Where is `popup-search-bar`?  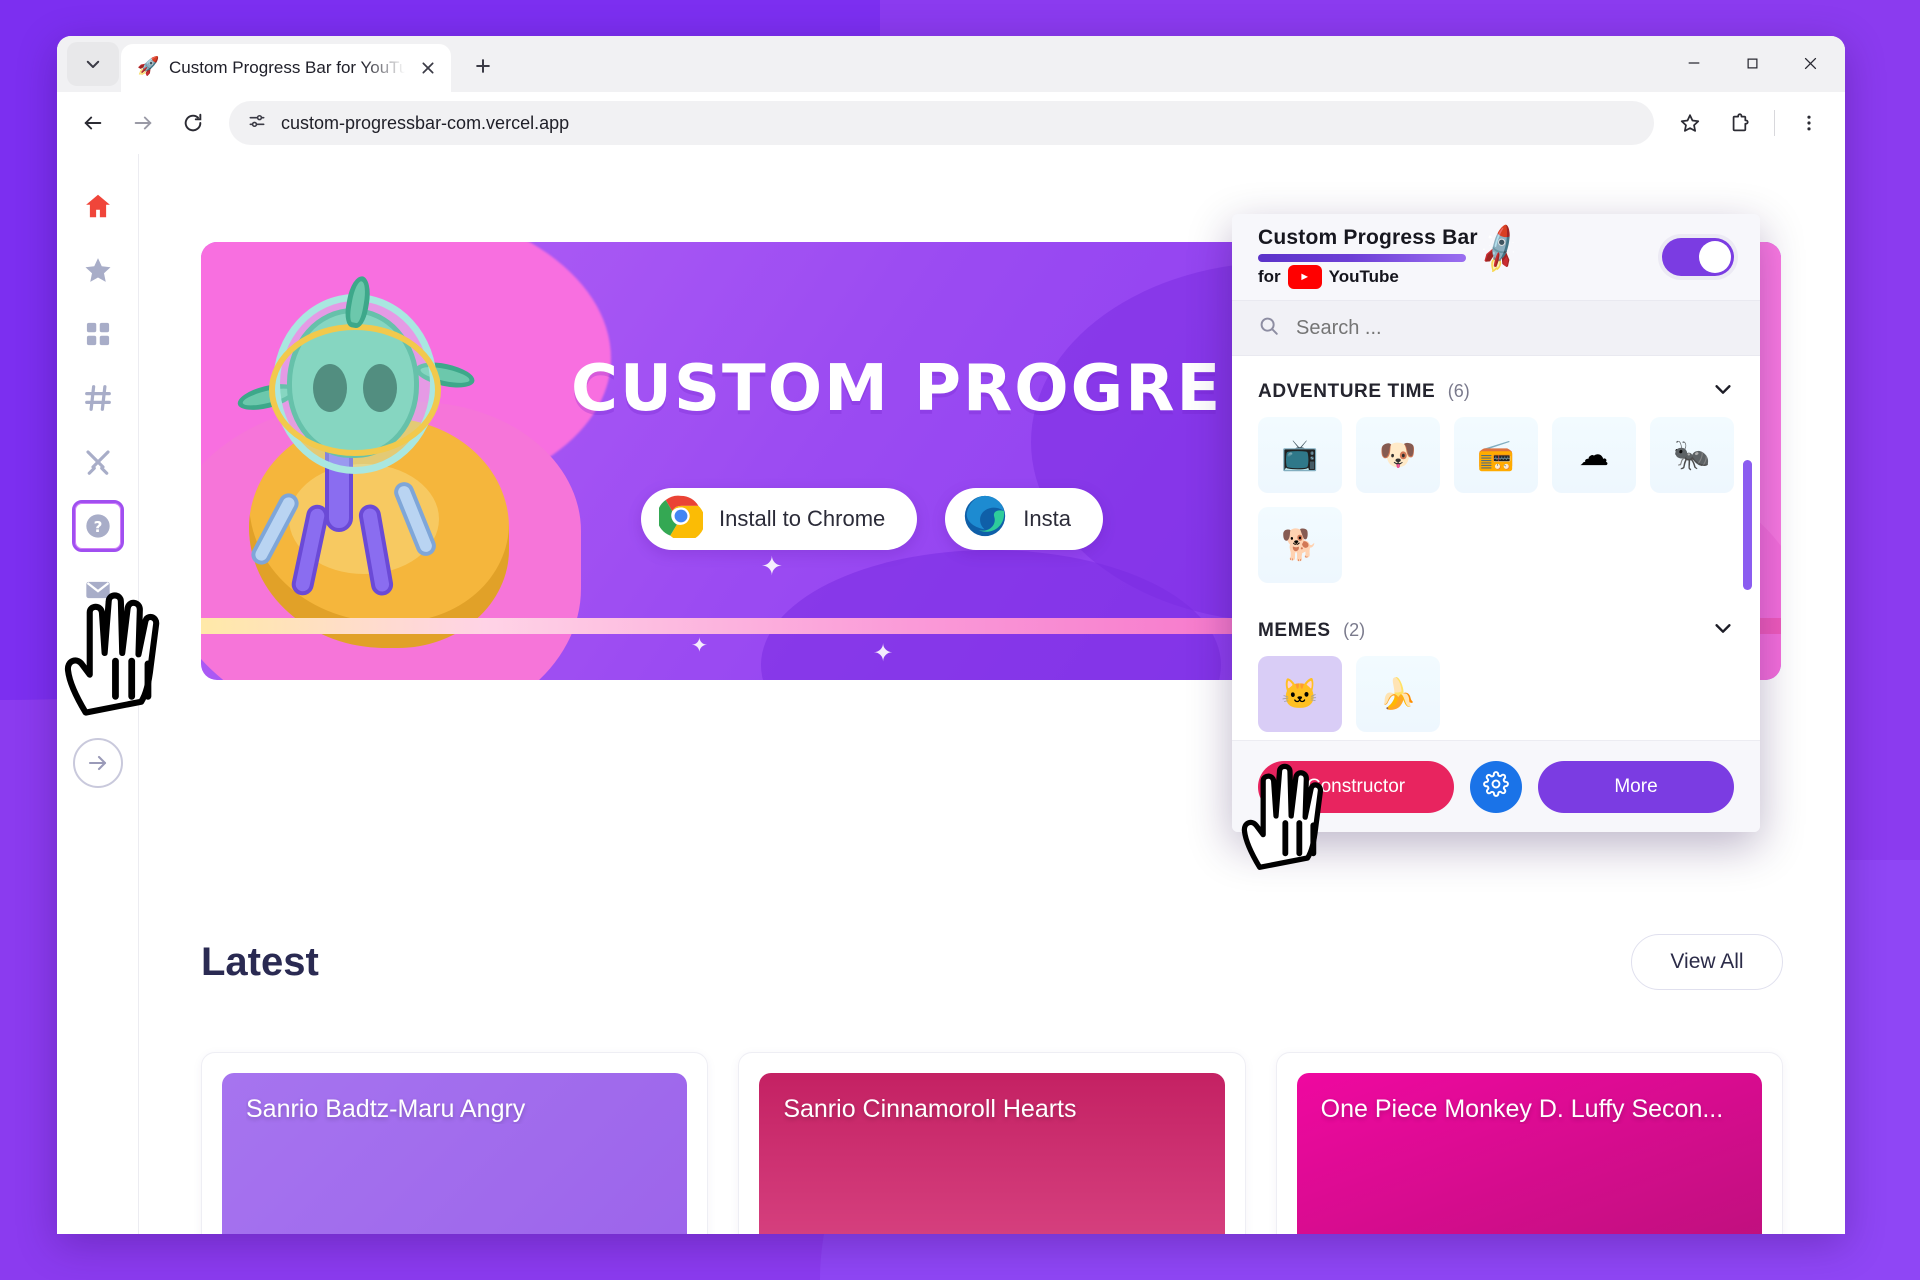
popup-search-bar is located at coordinates (1496, 328).